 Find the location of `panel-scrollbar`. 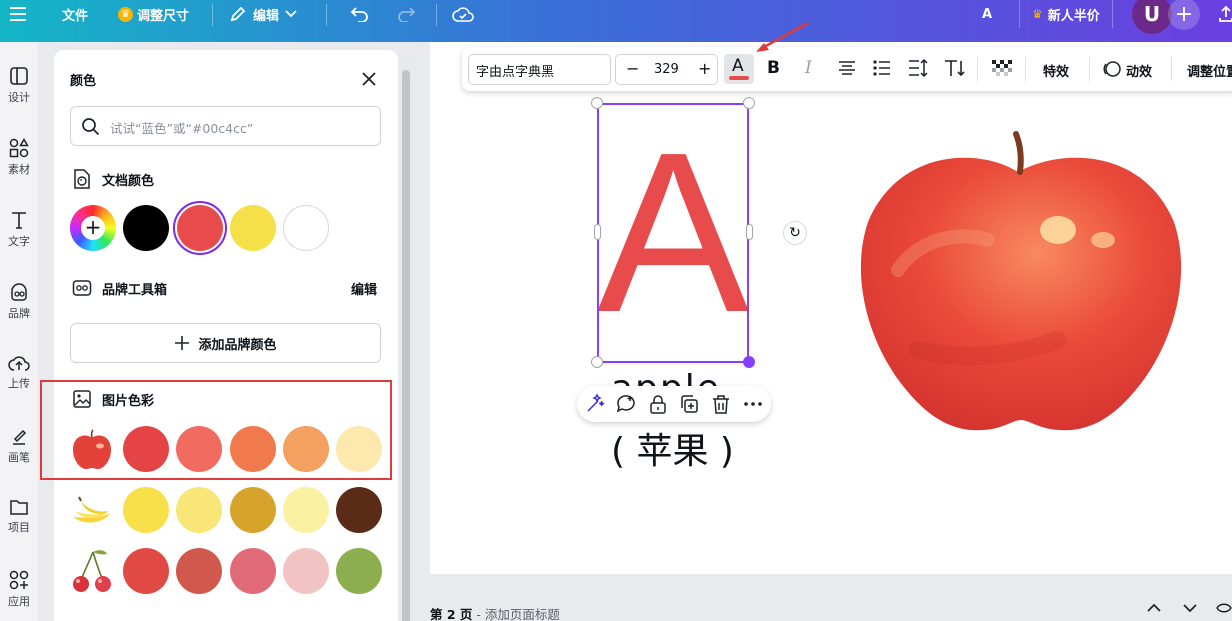

panel-scrollbar is located at coordinates (406, 339).